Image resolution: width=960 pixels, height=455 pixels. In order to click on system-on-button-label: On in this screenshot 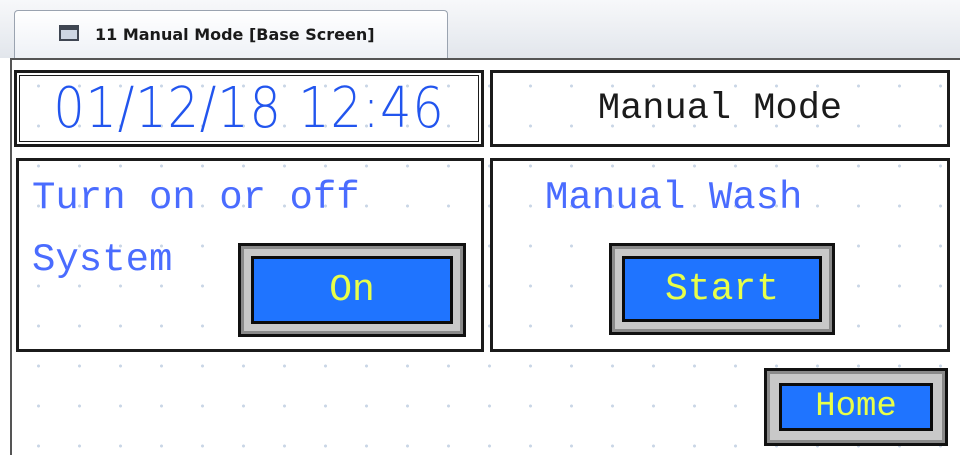, I will do `click(352, 290)`.